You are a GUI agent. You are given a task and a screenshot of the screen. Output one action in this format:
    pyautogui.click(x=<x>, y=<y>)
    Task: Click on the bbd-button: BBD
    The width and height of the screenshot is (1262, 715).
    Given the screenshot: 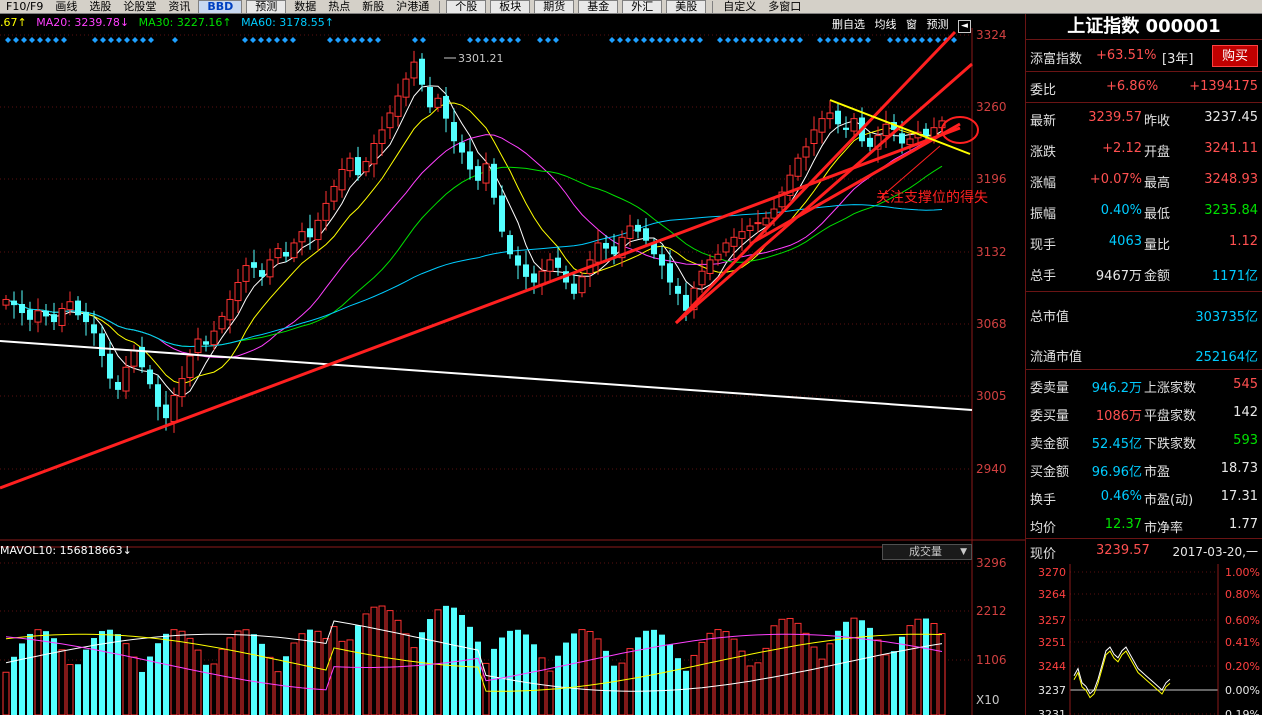 What is the action you would take?
    pyautogui.click(x=220, y=6)
    